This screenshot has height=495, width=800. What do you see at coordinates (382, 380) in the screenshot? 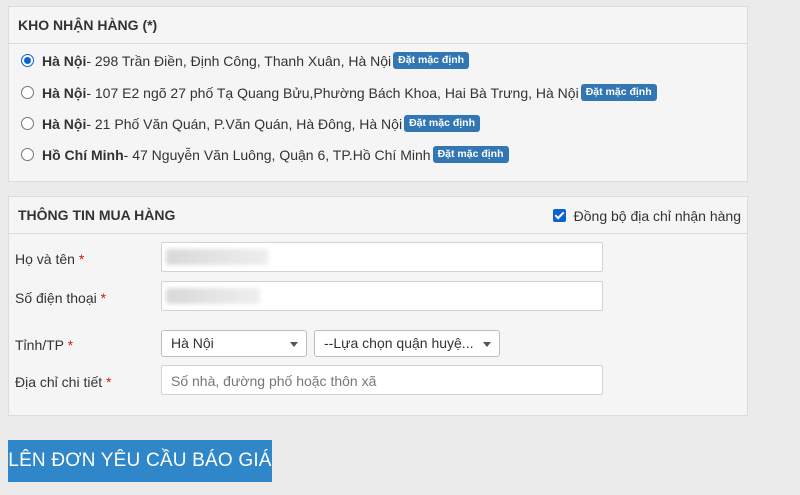
I see `address-input: Số nhà, đường phố hoặc thôn xã` at bounding box center [382, 380].